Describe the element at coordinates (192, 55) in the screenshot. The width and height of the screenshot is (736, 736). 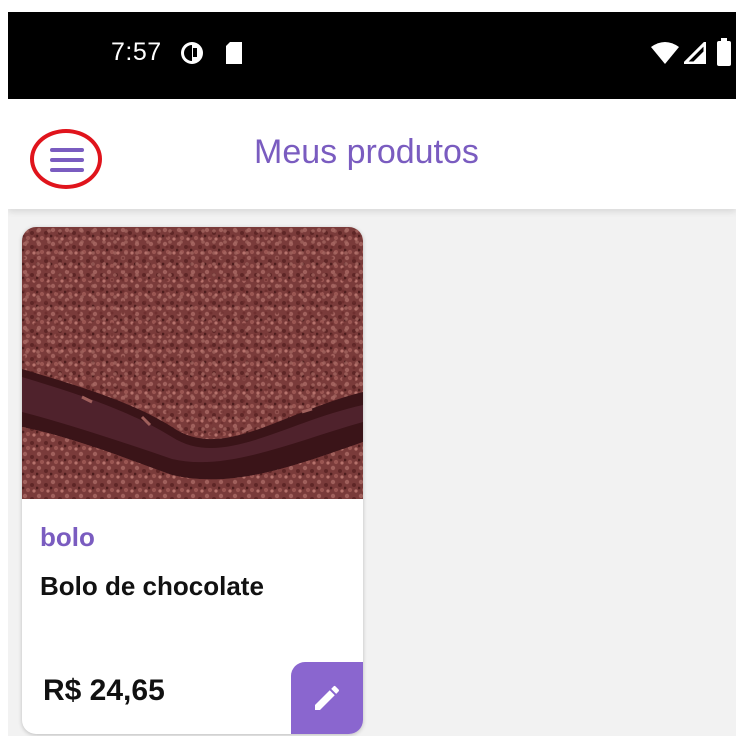
I see `app-notification-icon` at that location.